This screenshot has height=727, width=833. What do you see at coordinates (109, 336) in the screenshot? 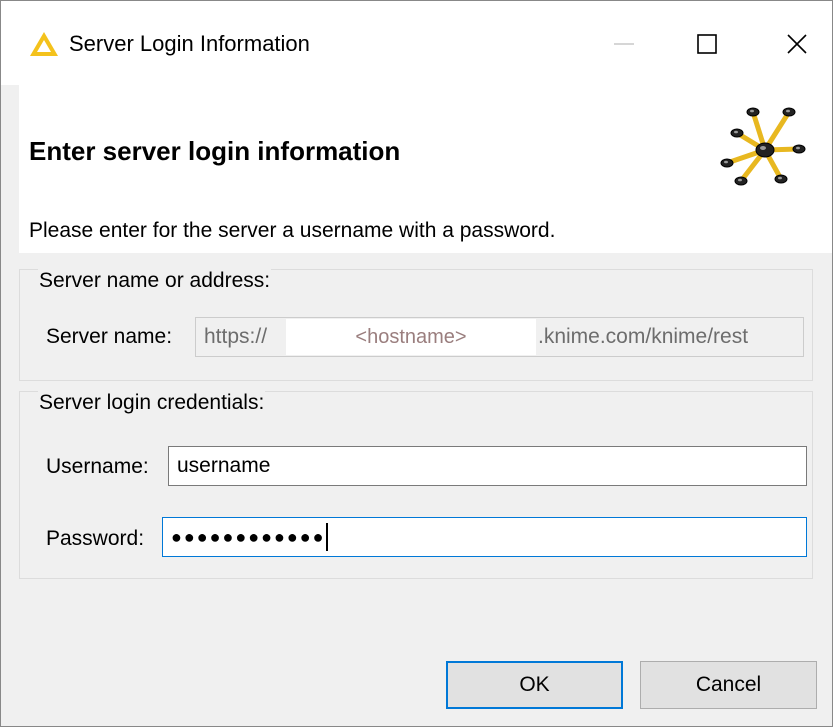
I see `server-name-label: Server name:` at bounding box center [109, 336].